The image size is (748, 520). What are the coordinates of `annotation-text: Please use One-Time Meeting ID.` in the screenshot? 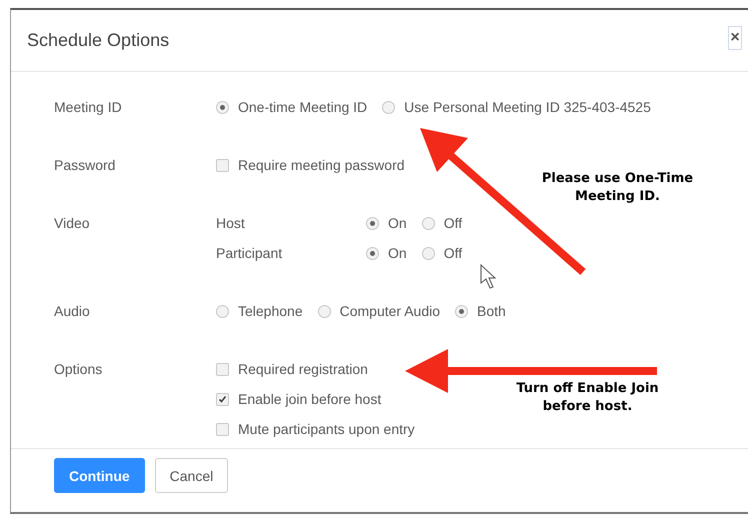 It's located at (617, 188).